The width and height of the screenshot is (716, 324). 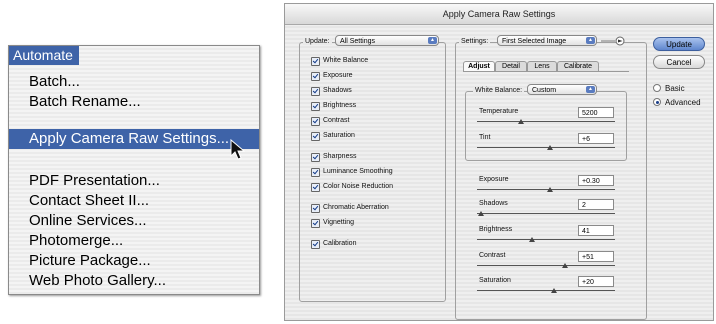 I want to click on slider-label: Brightness, so click(x=496, y=229).